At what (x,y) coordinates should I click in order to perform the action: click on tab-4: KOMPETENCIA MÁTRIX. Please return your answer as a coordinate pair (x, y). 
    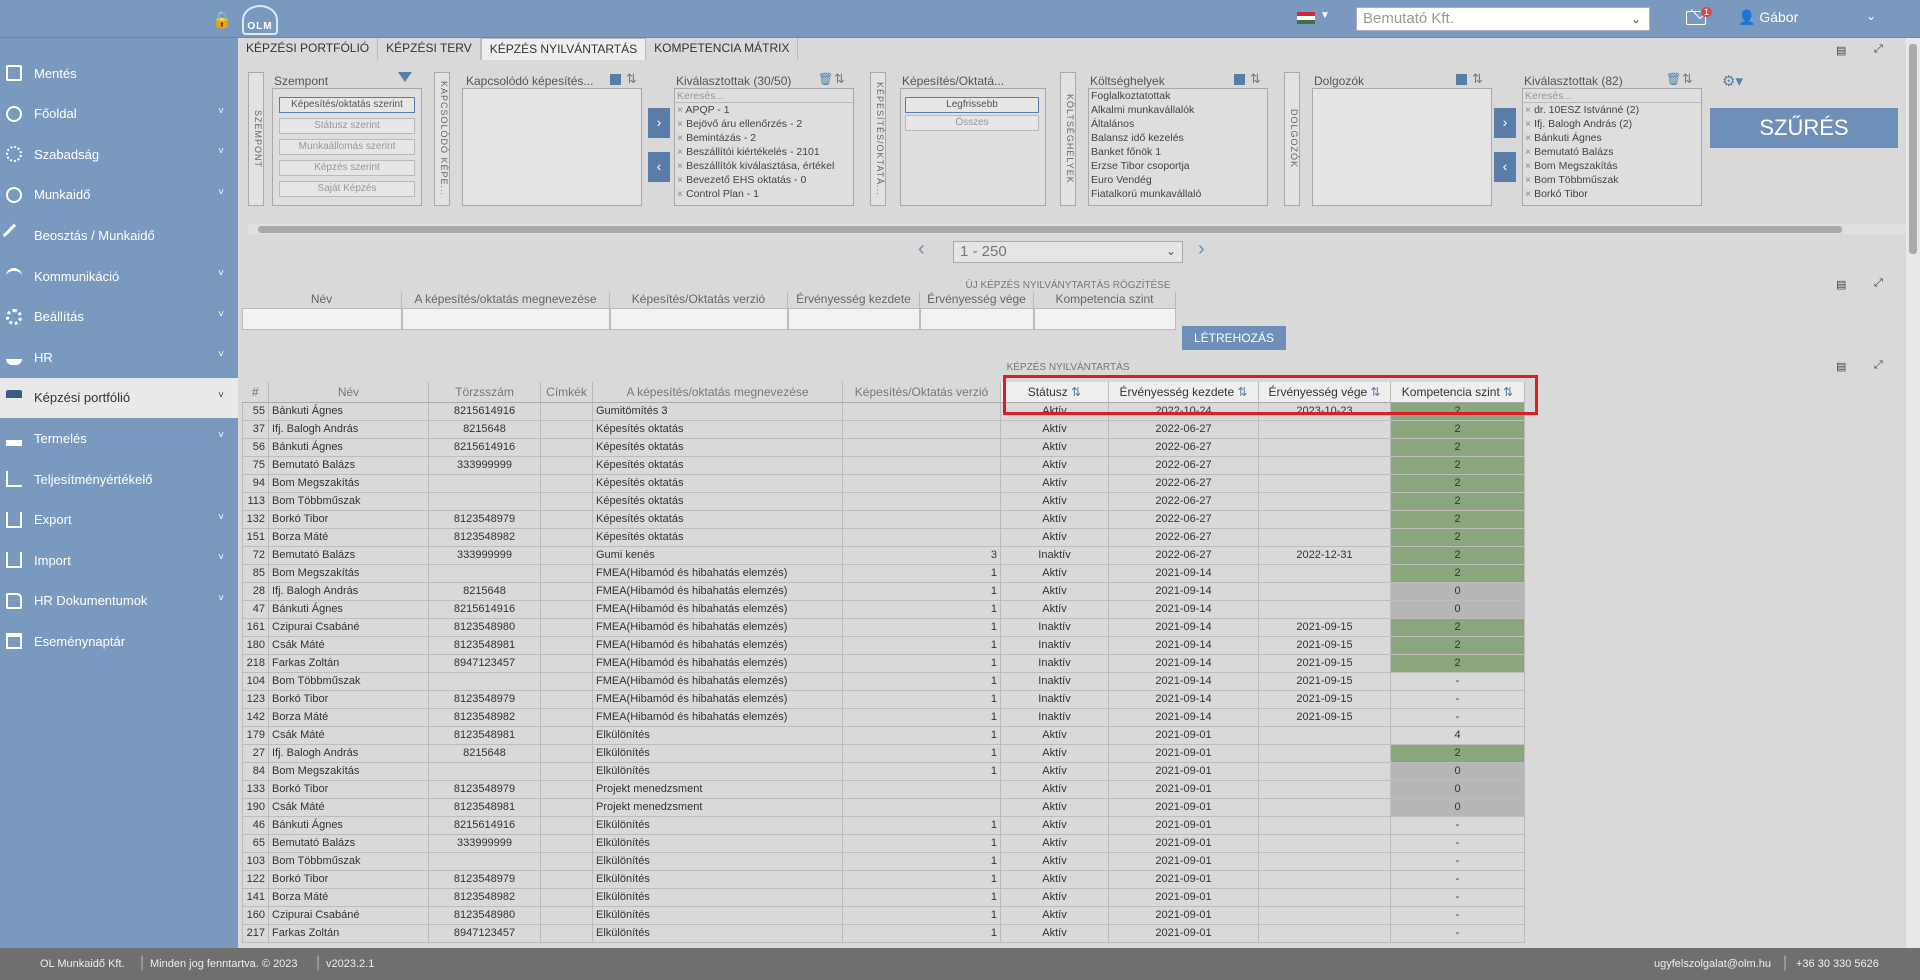
    Looking at the image, I should click on (722, 49).